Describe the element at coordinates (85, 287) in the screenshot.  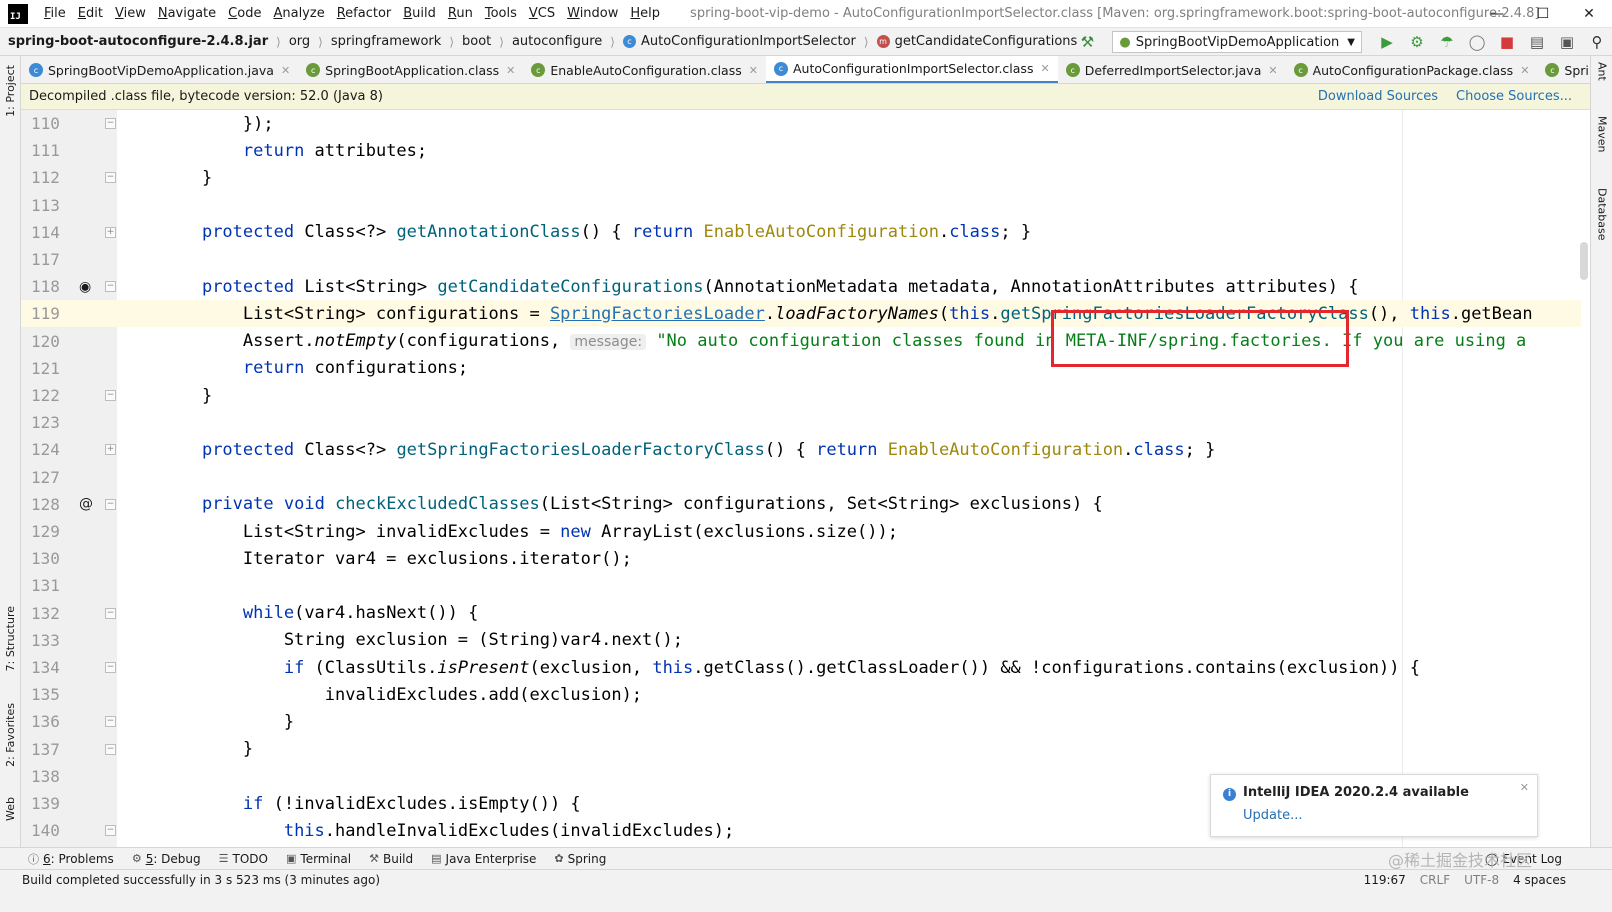
I see `override-marker-icon: ◉` at that location.